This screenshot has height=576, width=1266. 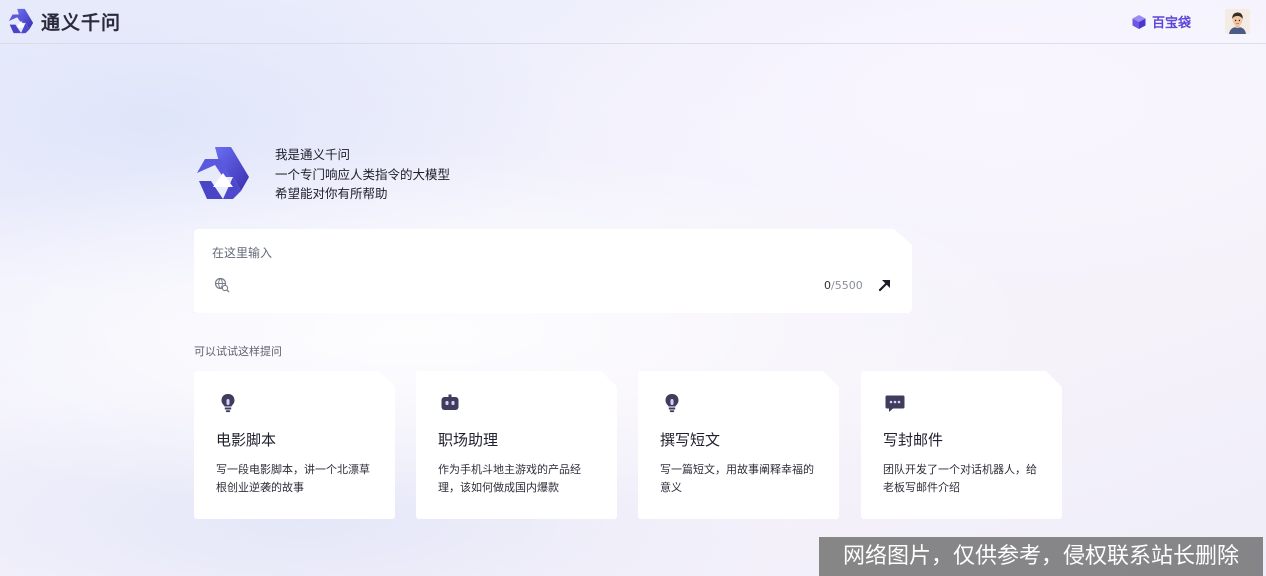 I want to click on suggestion-card-movie-script: 电影脚本 写一段电影脚本，讲一个北漂草根创业逆袭的故事, so click(x=294, y=445).